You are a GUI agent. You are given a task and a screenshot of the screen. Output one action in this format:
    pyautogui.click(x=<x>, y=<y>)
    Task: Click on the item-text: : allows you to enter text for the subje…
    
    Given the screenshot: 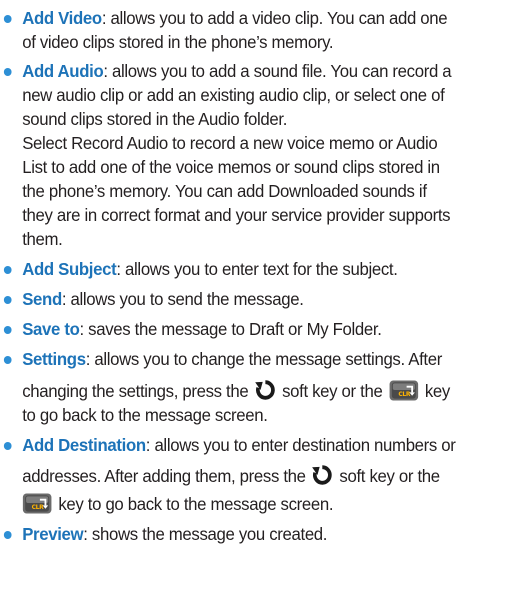 What is the action you would take?
    pyautogui.click(x=257, y=269)
    